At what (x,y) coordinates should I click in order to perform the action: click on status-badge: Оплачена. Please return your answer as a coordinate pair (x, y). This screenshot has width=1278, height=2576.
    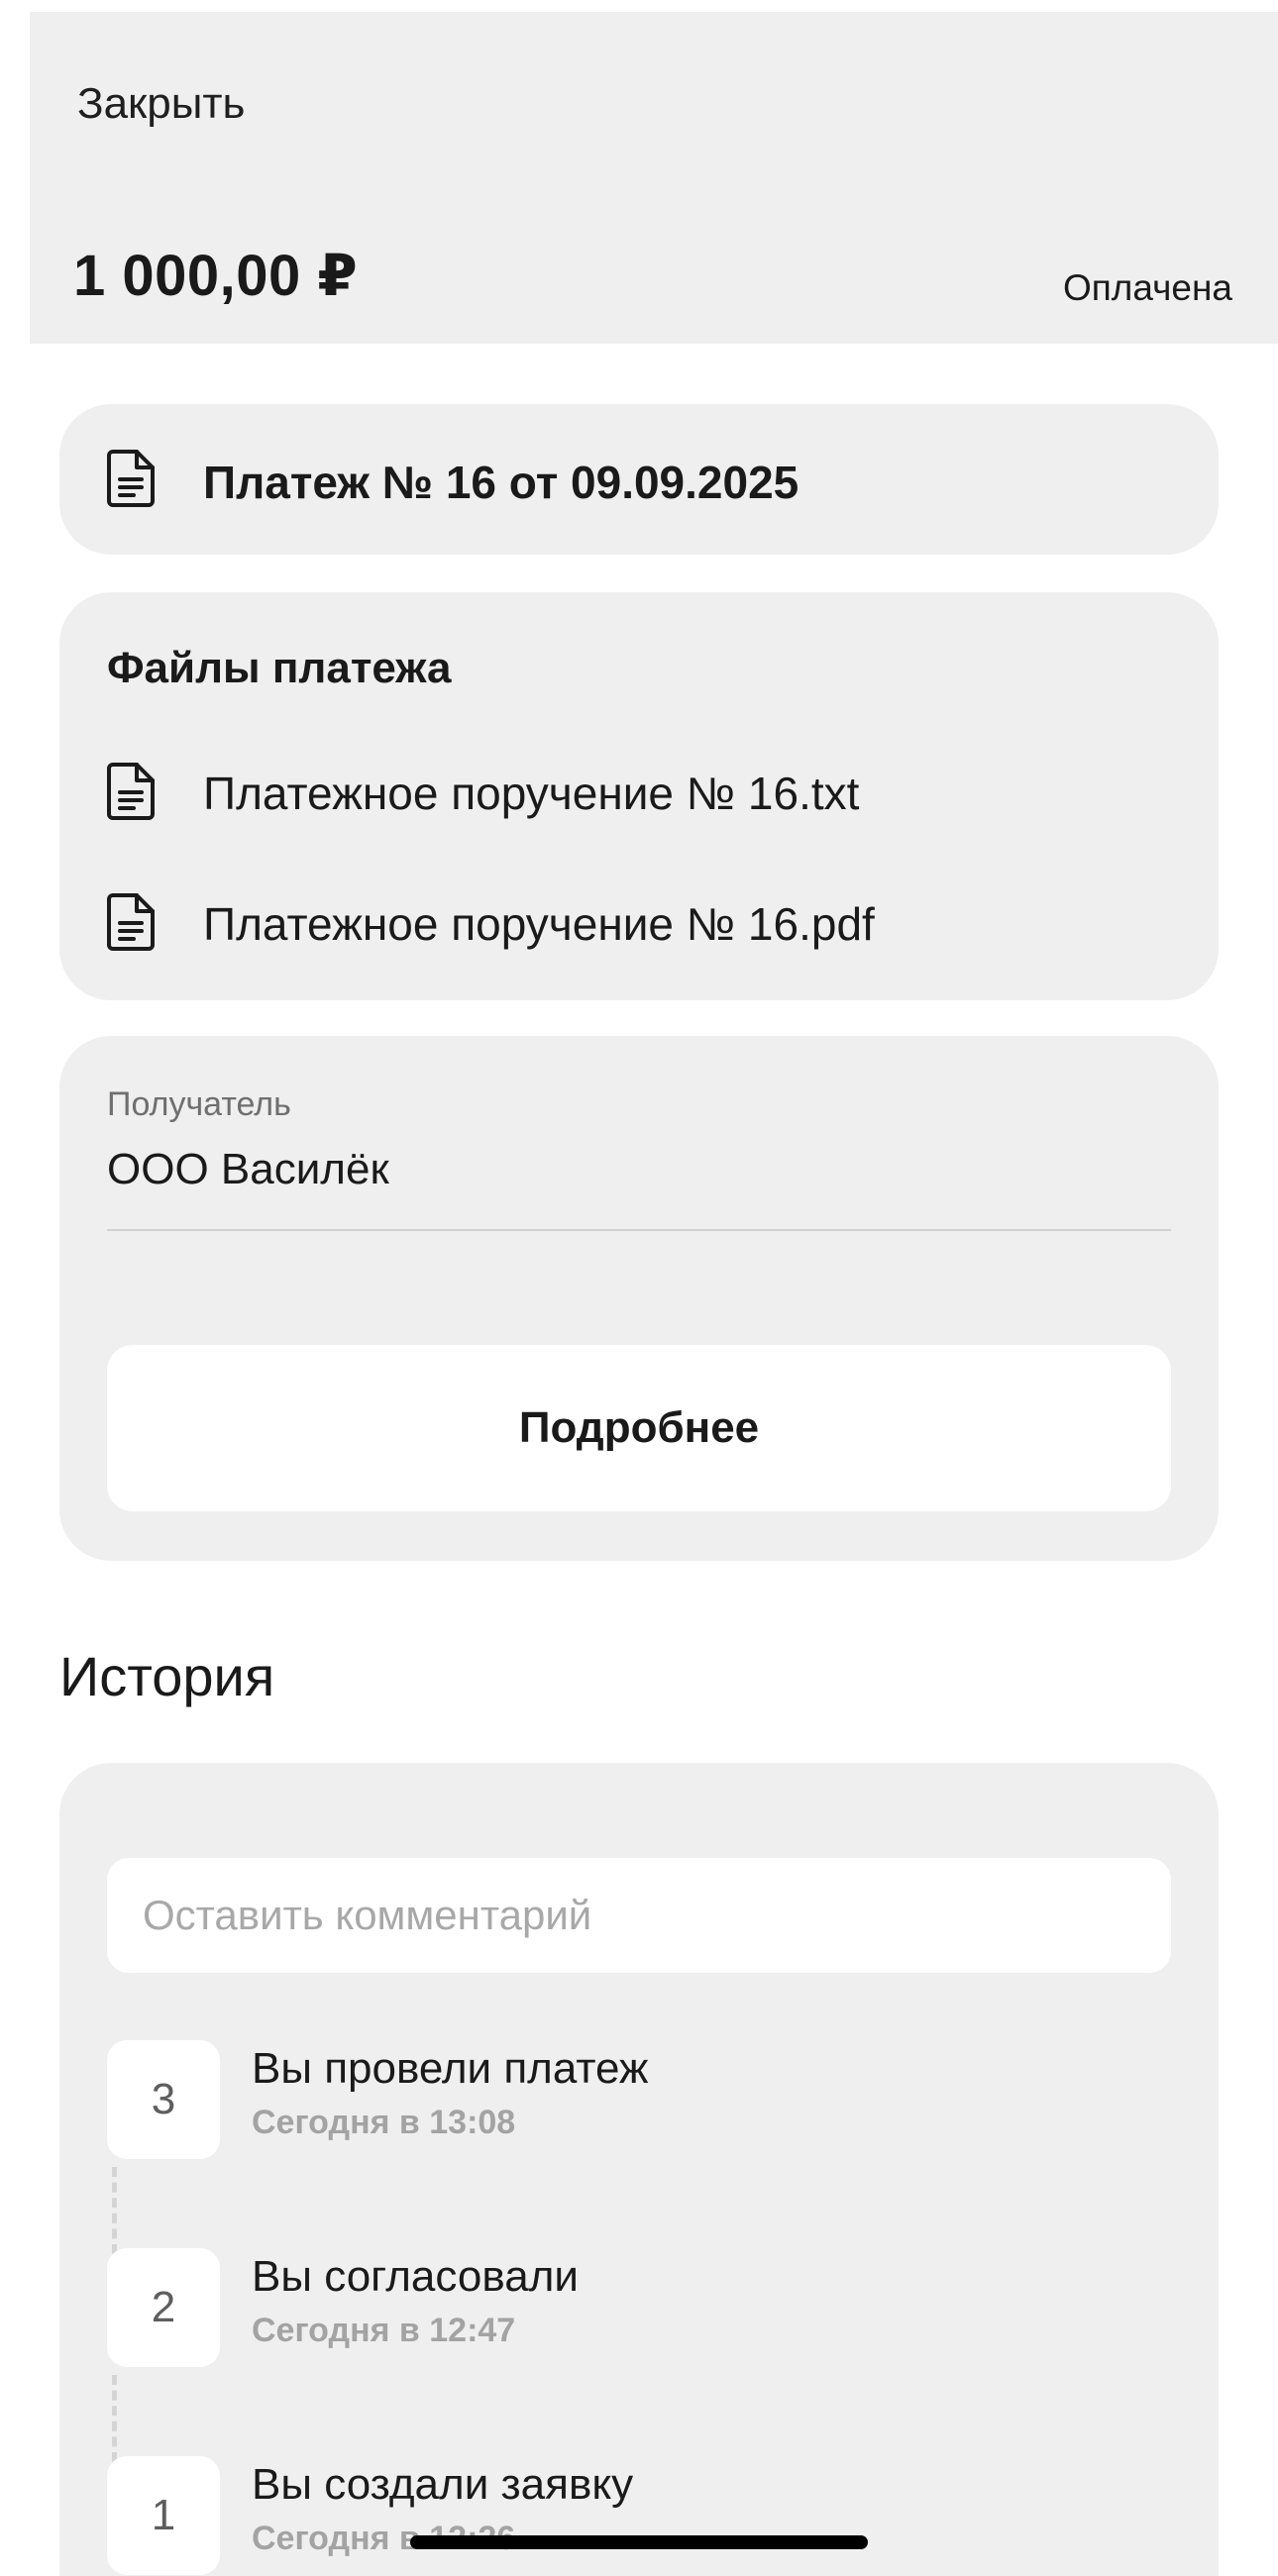
    Looking at the image, I should click on (1147, 287).